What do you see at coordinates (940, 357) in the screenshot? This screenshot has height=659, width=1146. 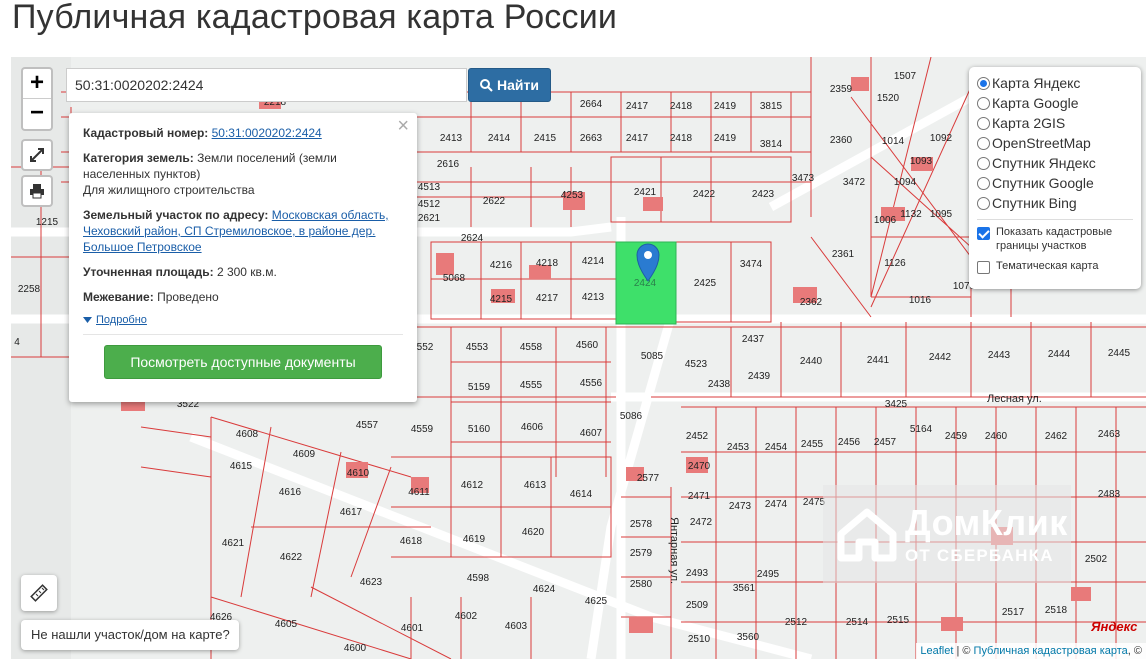 I see `svg-text: 2442` at bounding box center [940, 357].